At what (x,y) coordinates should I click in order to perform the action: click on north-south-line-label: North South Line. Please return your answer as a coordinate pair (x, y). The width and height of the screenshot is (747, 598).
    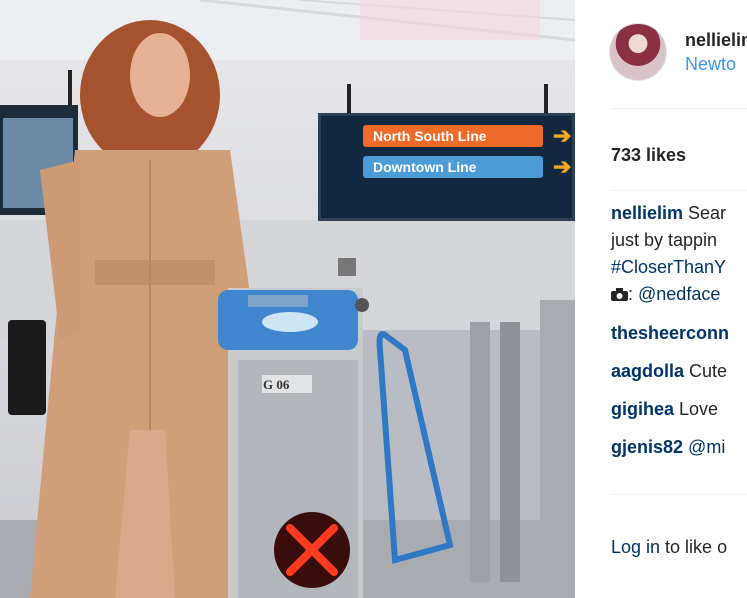
    Looking at the image, I should click on (453, 136).